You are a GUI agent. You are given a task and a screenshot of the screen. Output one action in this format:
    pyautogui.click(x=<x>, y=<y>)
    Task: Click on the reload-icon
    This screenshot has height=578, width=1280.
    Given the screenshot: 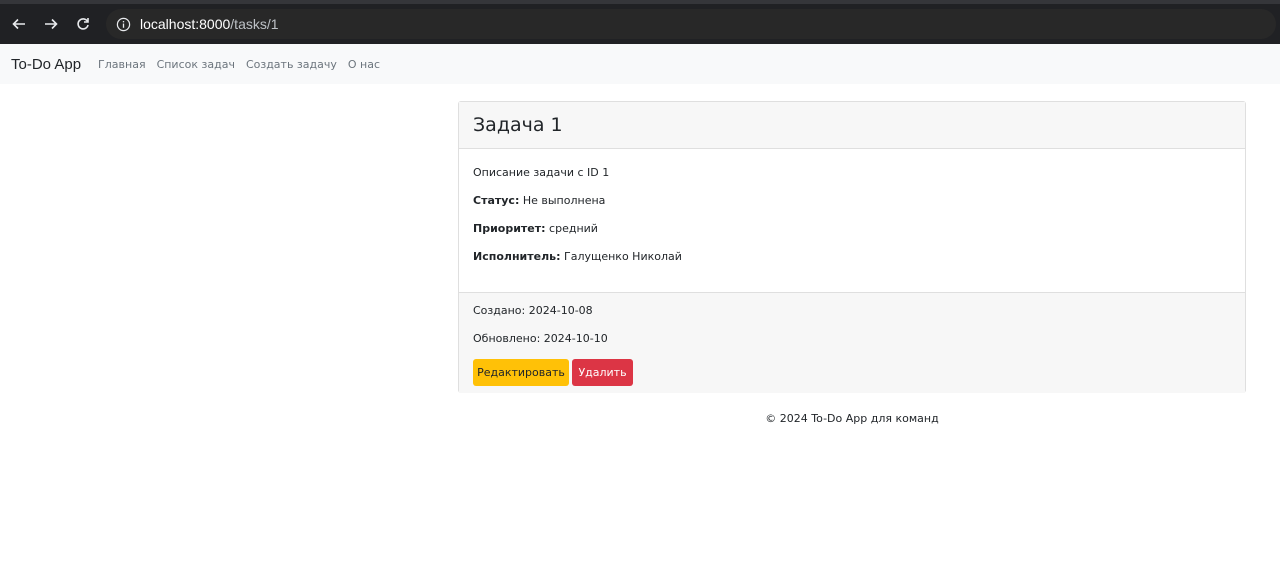 What is the action you would take?
    pyautogui.click(x=83, y=24)
    